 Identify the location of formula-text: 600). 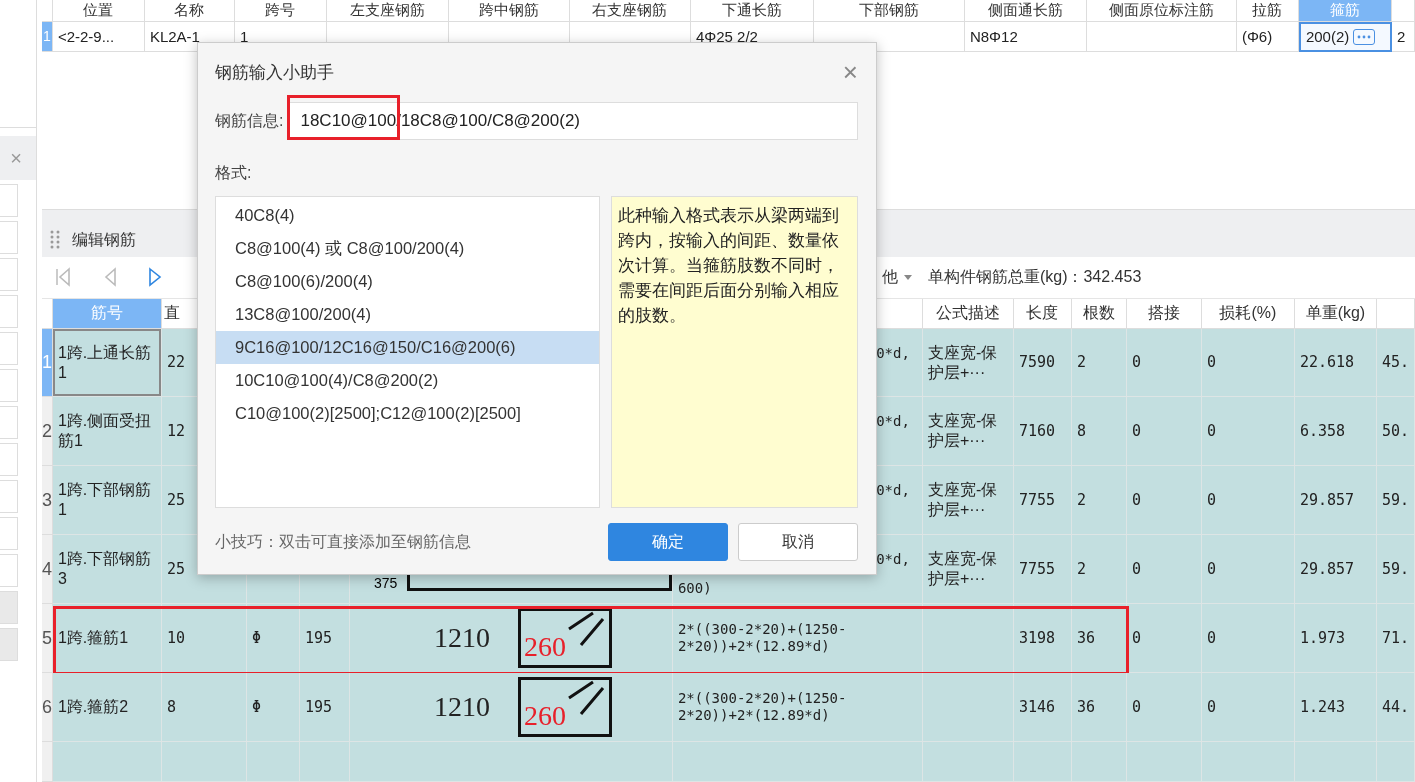
(694, 588).